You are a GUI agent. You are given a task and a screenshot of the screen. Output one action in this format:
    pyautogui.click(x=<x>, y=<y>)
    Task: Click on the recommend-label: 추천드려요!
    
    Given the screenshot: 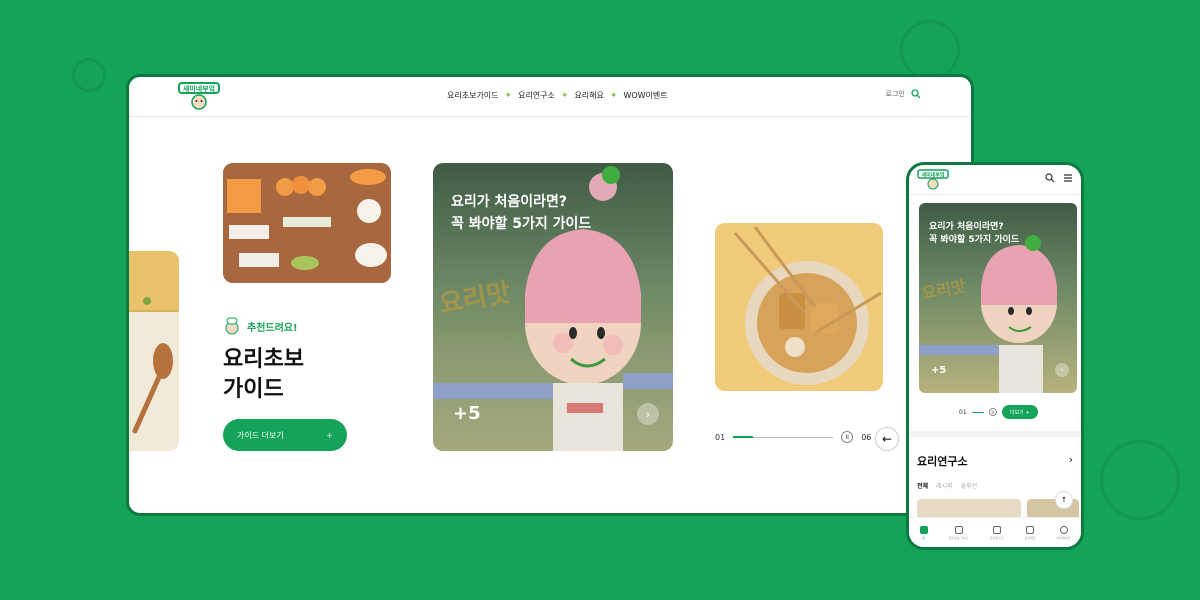 What is the action you would take?
    pyautogui.click(x=272, y=328)
    